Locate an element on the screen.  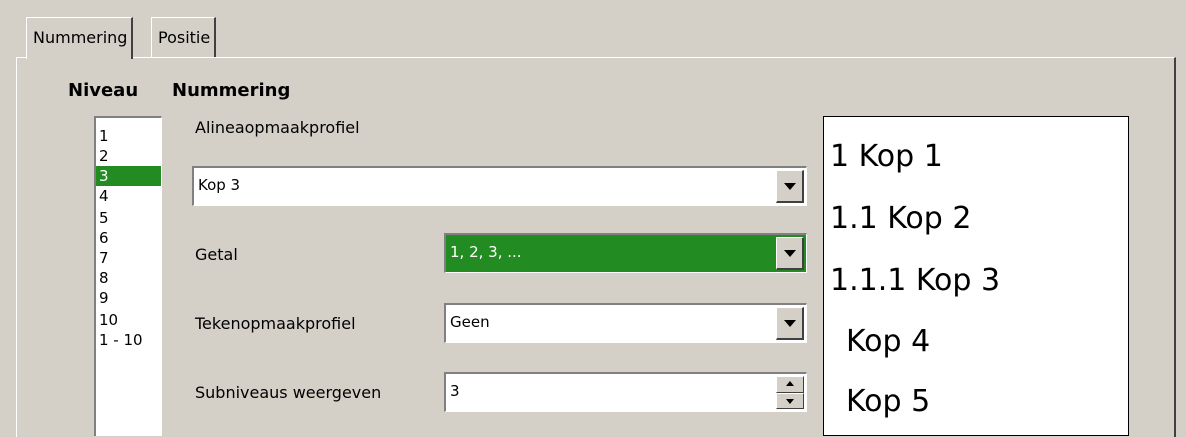
char-style-label-text: Tekenopmaakprofiel is located at coordinates (275, 323).